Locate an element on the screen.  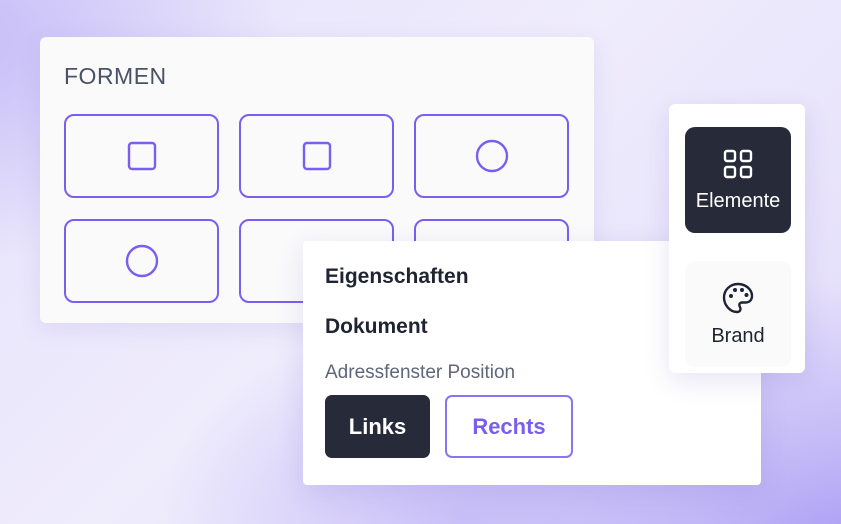
document-section-title: Dokument is located at coordinates (376, 326).